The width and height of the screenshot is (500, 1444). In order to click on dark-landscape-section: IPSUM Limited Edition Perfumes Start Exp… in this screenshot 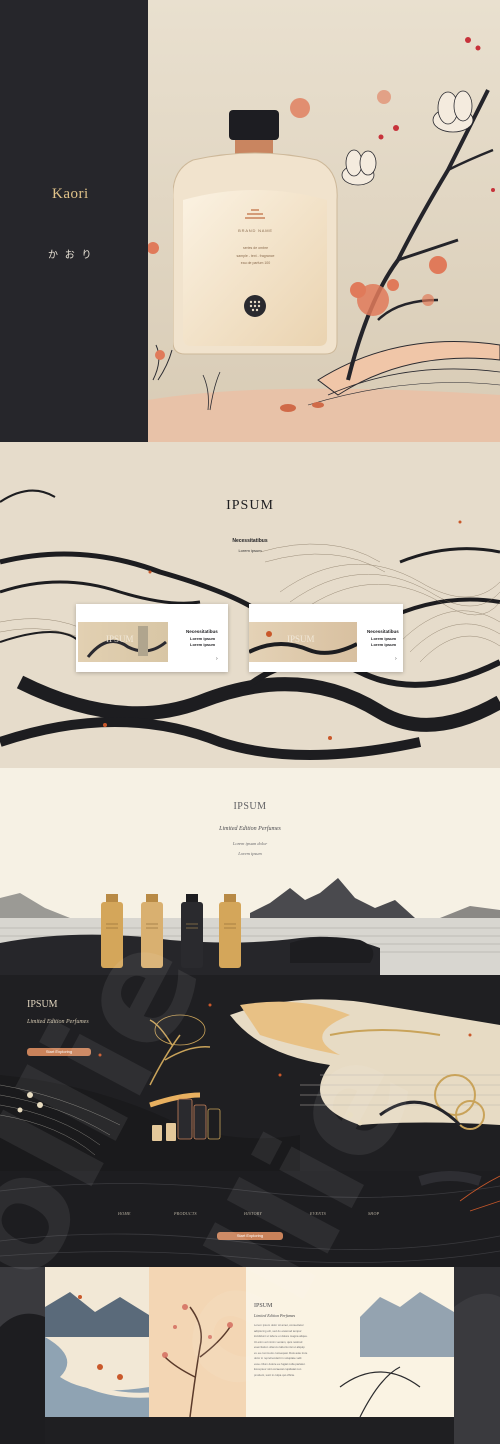, I will do `click(250, 1073)`.